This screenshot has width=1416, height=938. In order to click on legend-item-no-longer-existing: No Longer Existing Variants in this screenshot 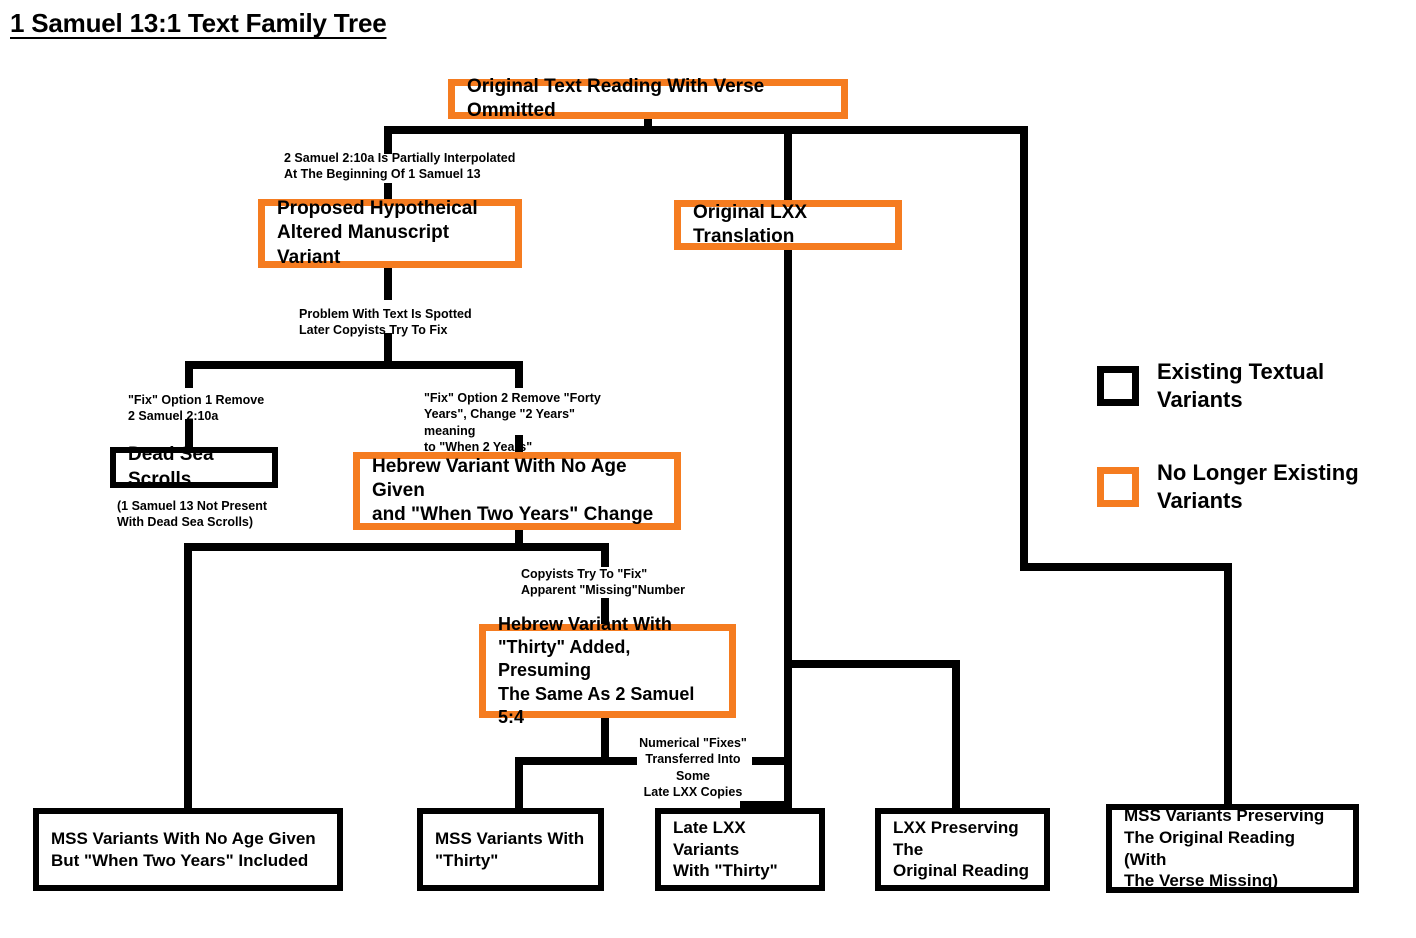, I will do `click(1228, 486)`.